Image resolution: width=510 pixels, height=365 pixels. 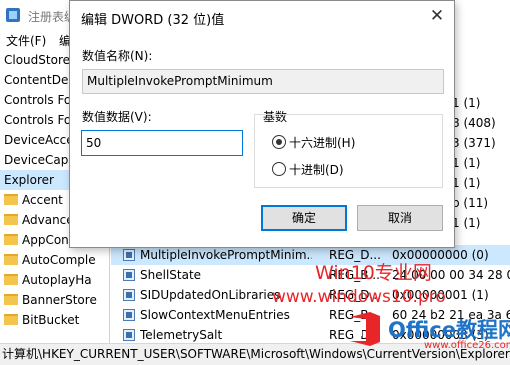 I want to click on tree-item-label: AppCon, so click(x=45, y=240).